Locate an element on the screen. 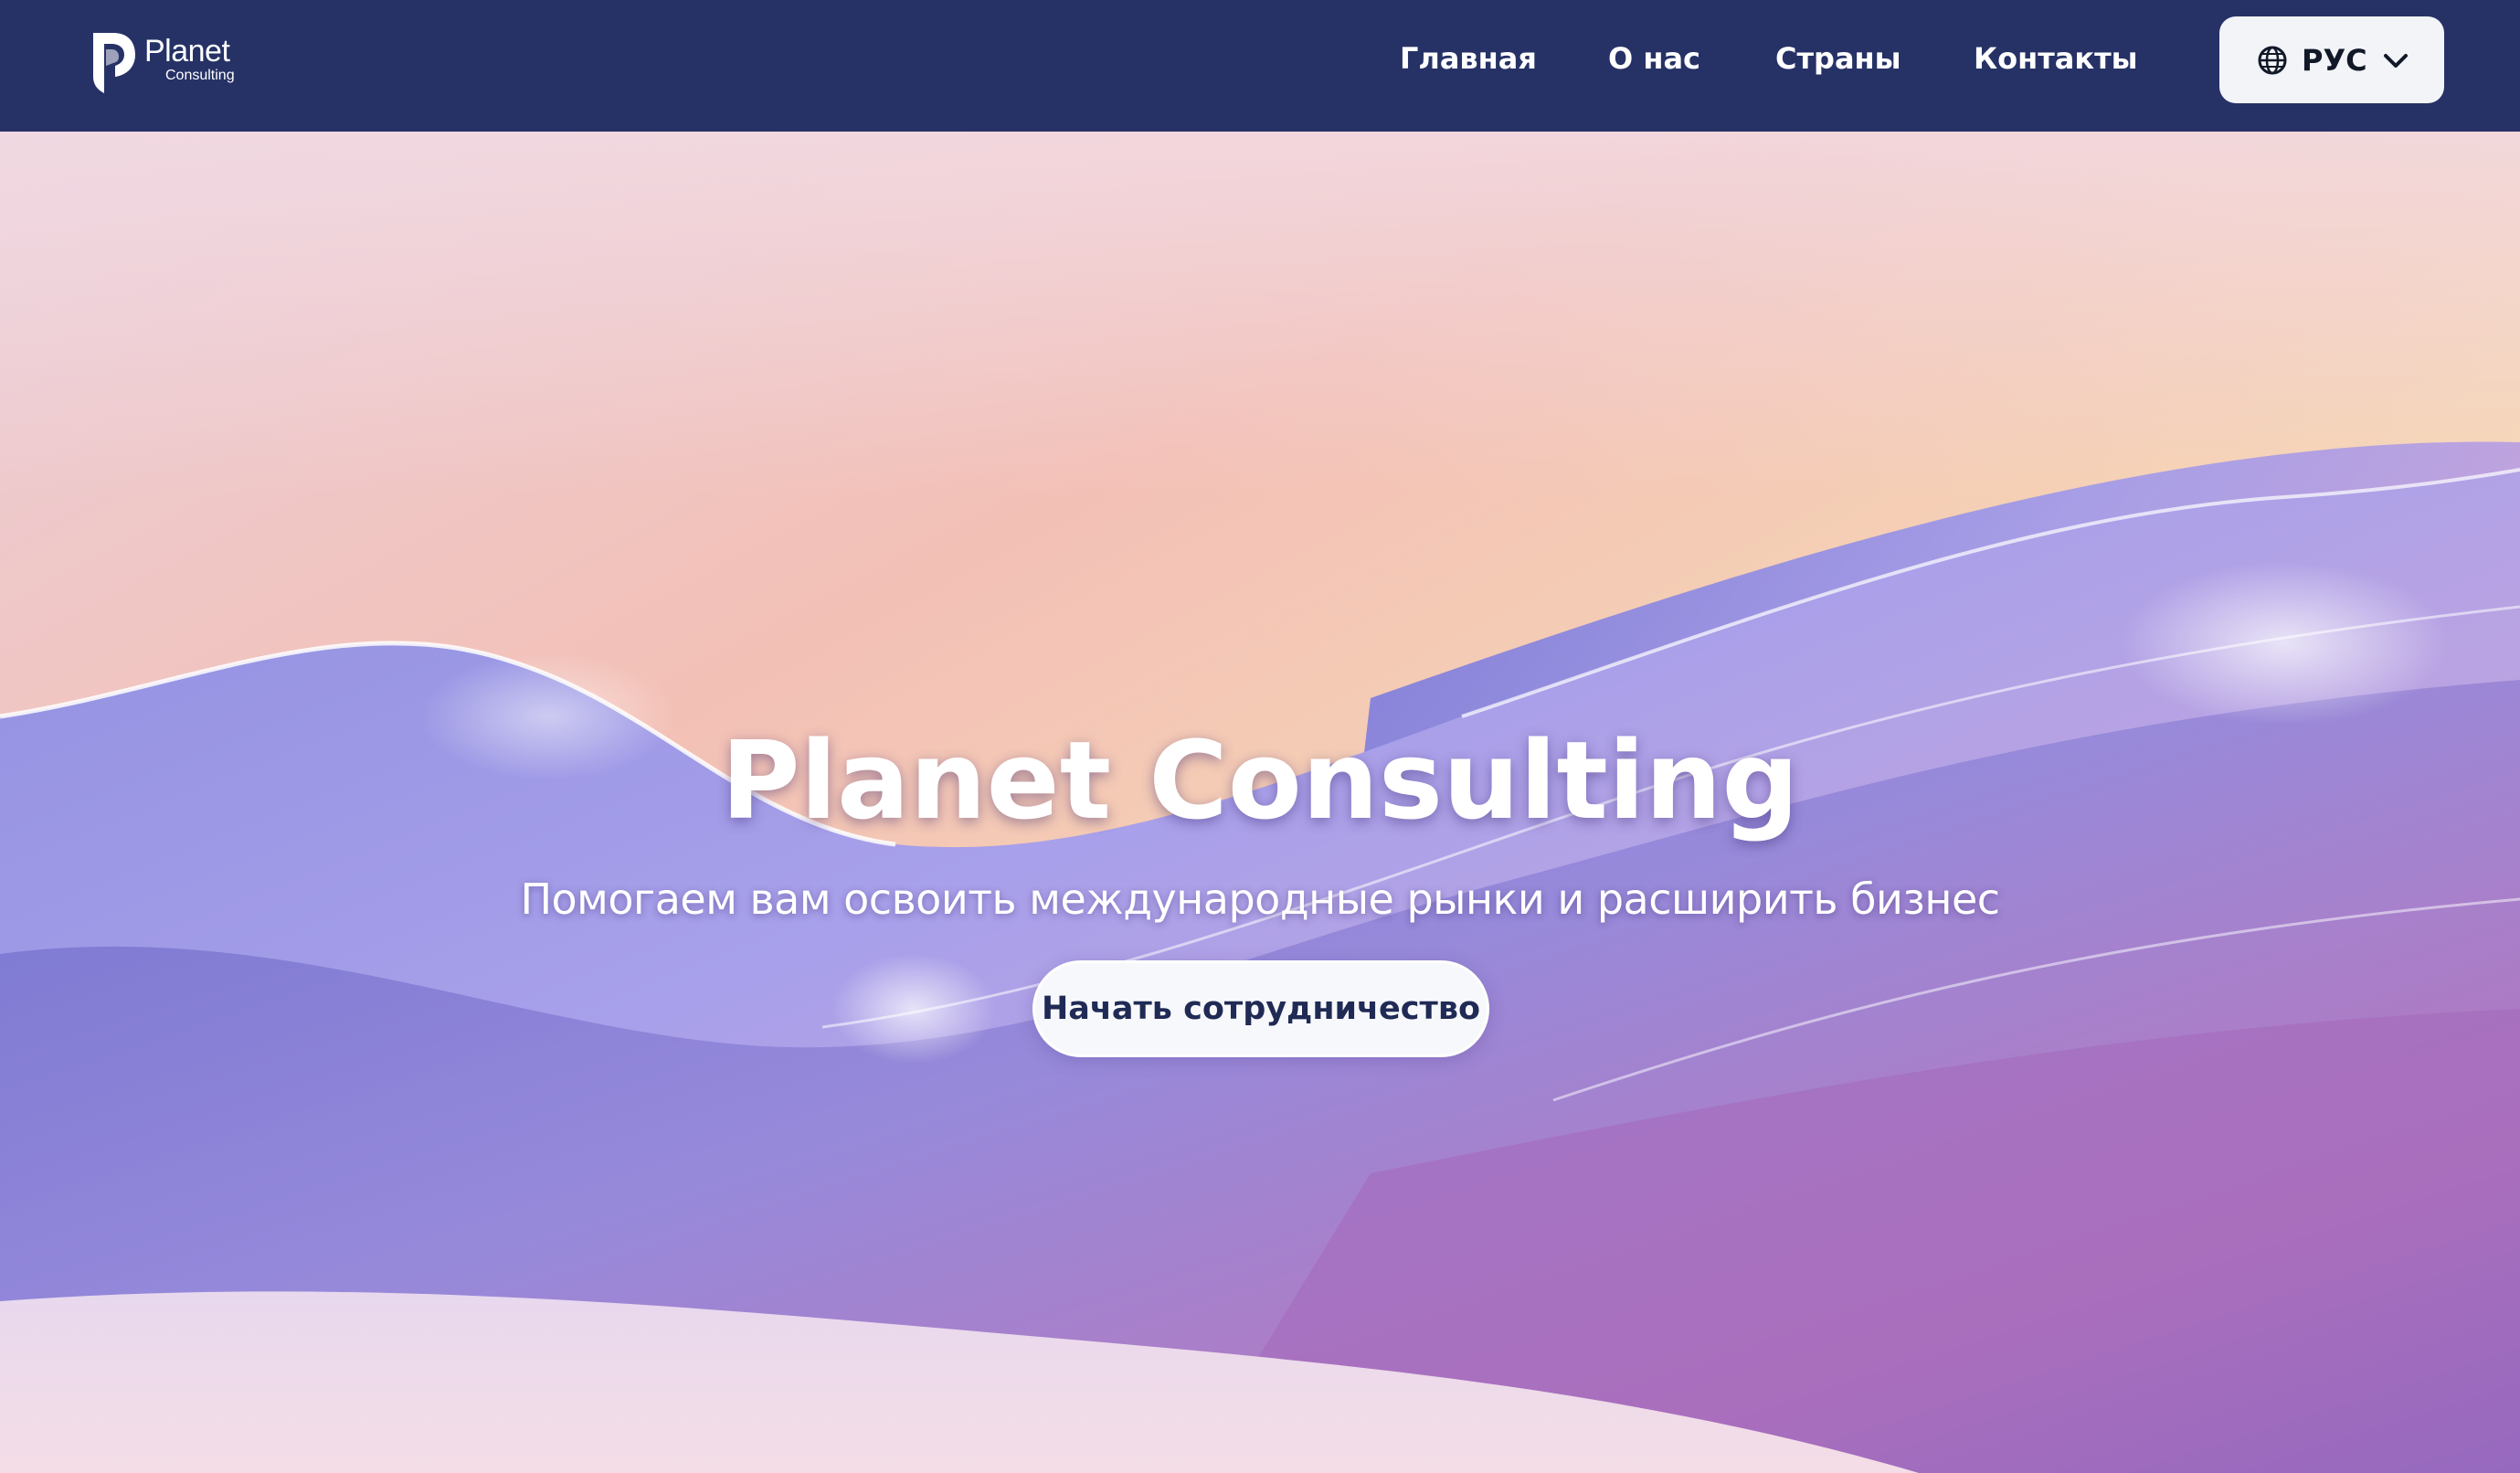 This screenshot has height=1473, width=2520. language-selector: РУС is located at coordinates (2331, 59).